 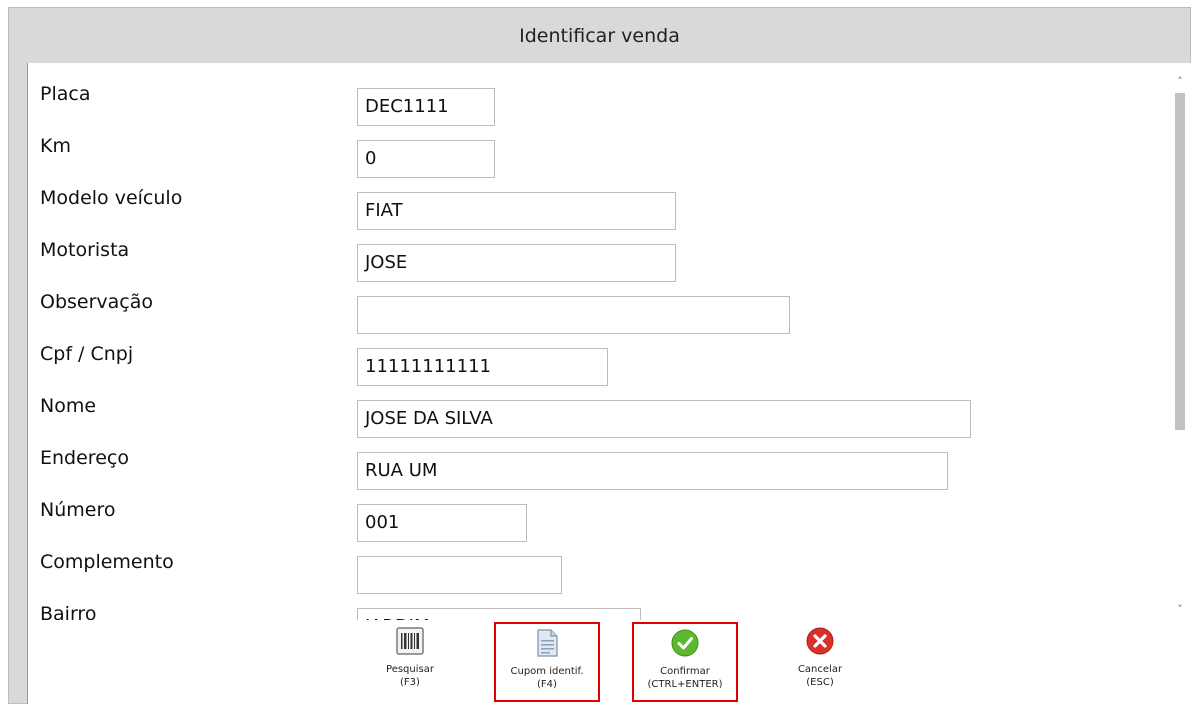 What do you see at coordinates (685, 671) in the screenshot?
I see `confirmar-label: Confirmar` at bounding box center [685, 671].